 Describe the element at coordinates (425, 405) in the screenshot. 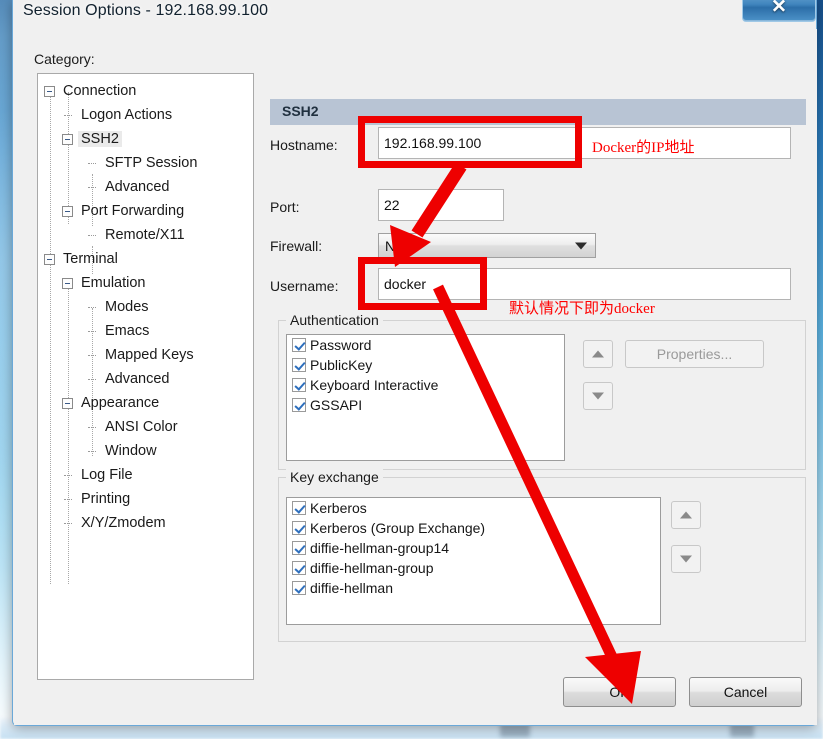

I see `authentication-item-row: GSSAPI` at that location.